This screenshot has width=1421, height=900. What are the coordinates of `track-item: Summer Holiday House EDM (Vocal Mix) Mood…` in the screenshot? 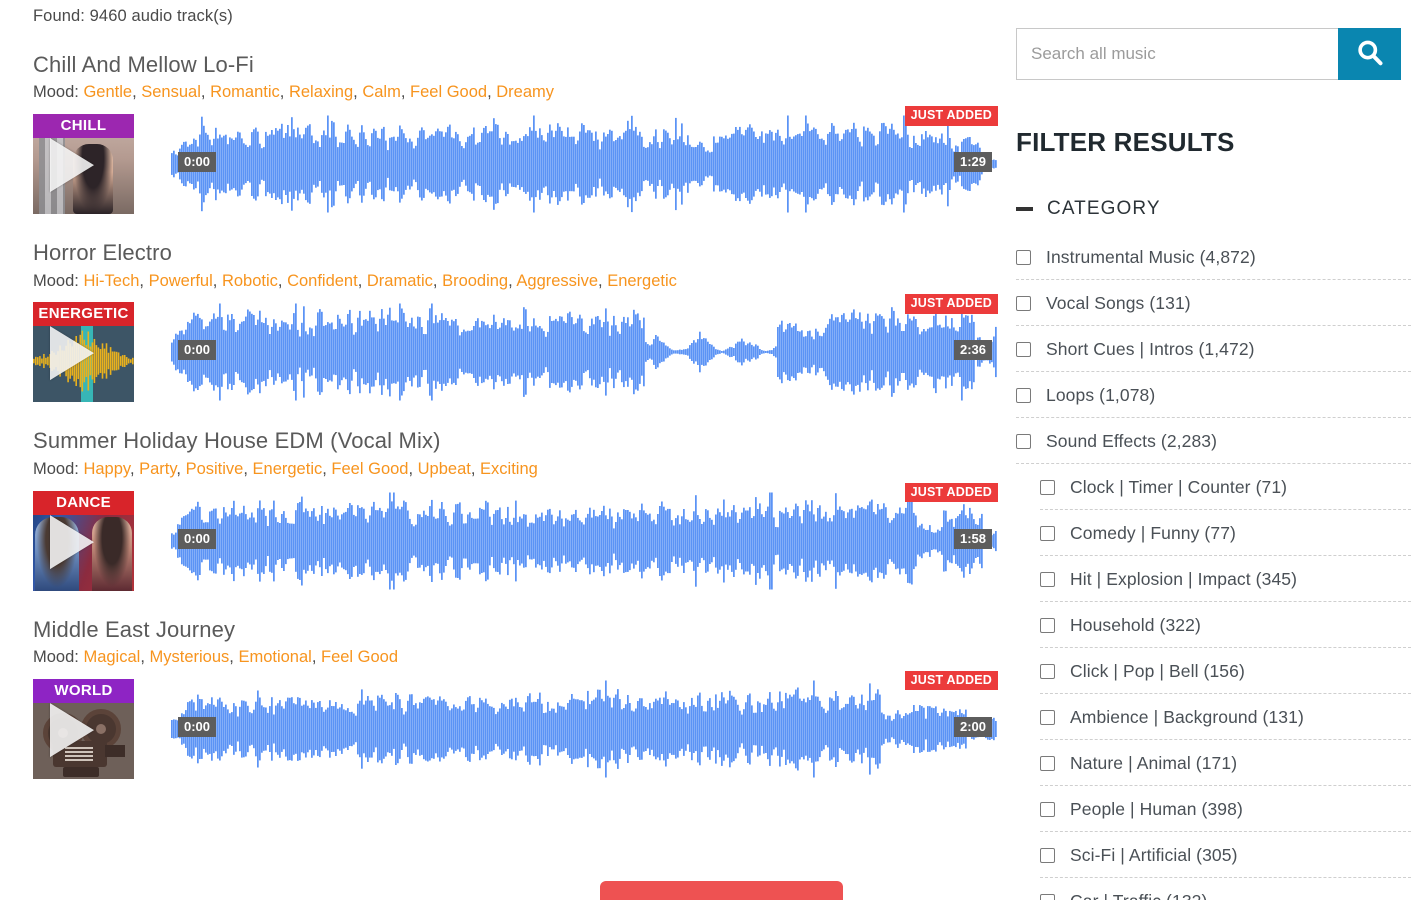 It's located at (516, 509).